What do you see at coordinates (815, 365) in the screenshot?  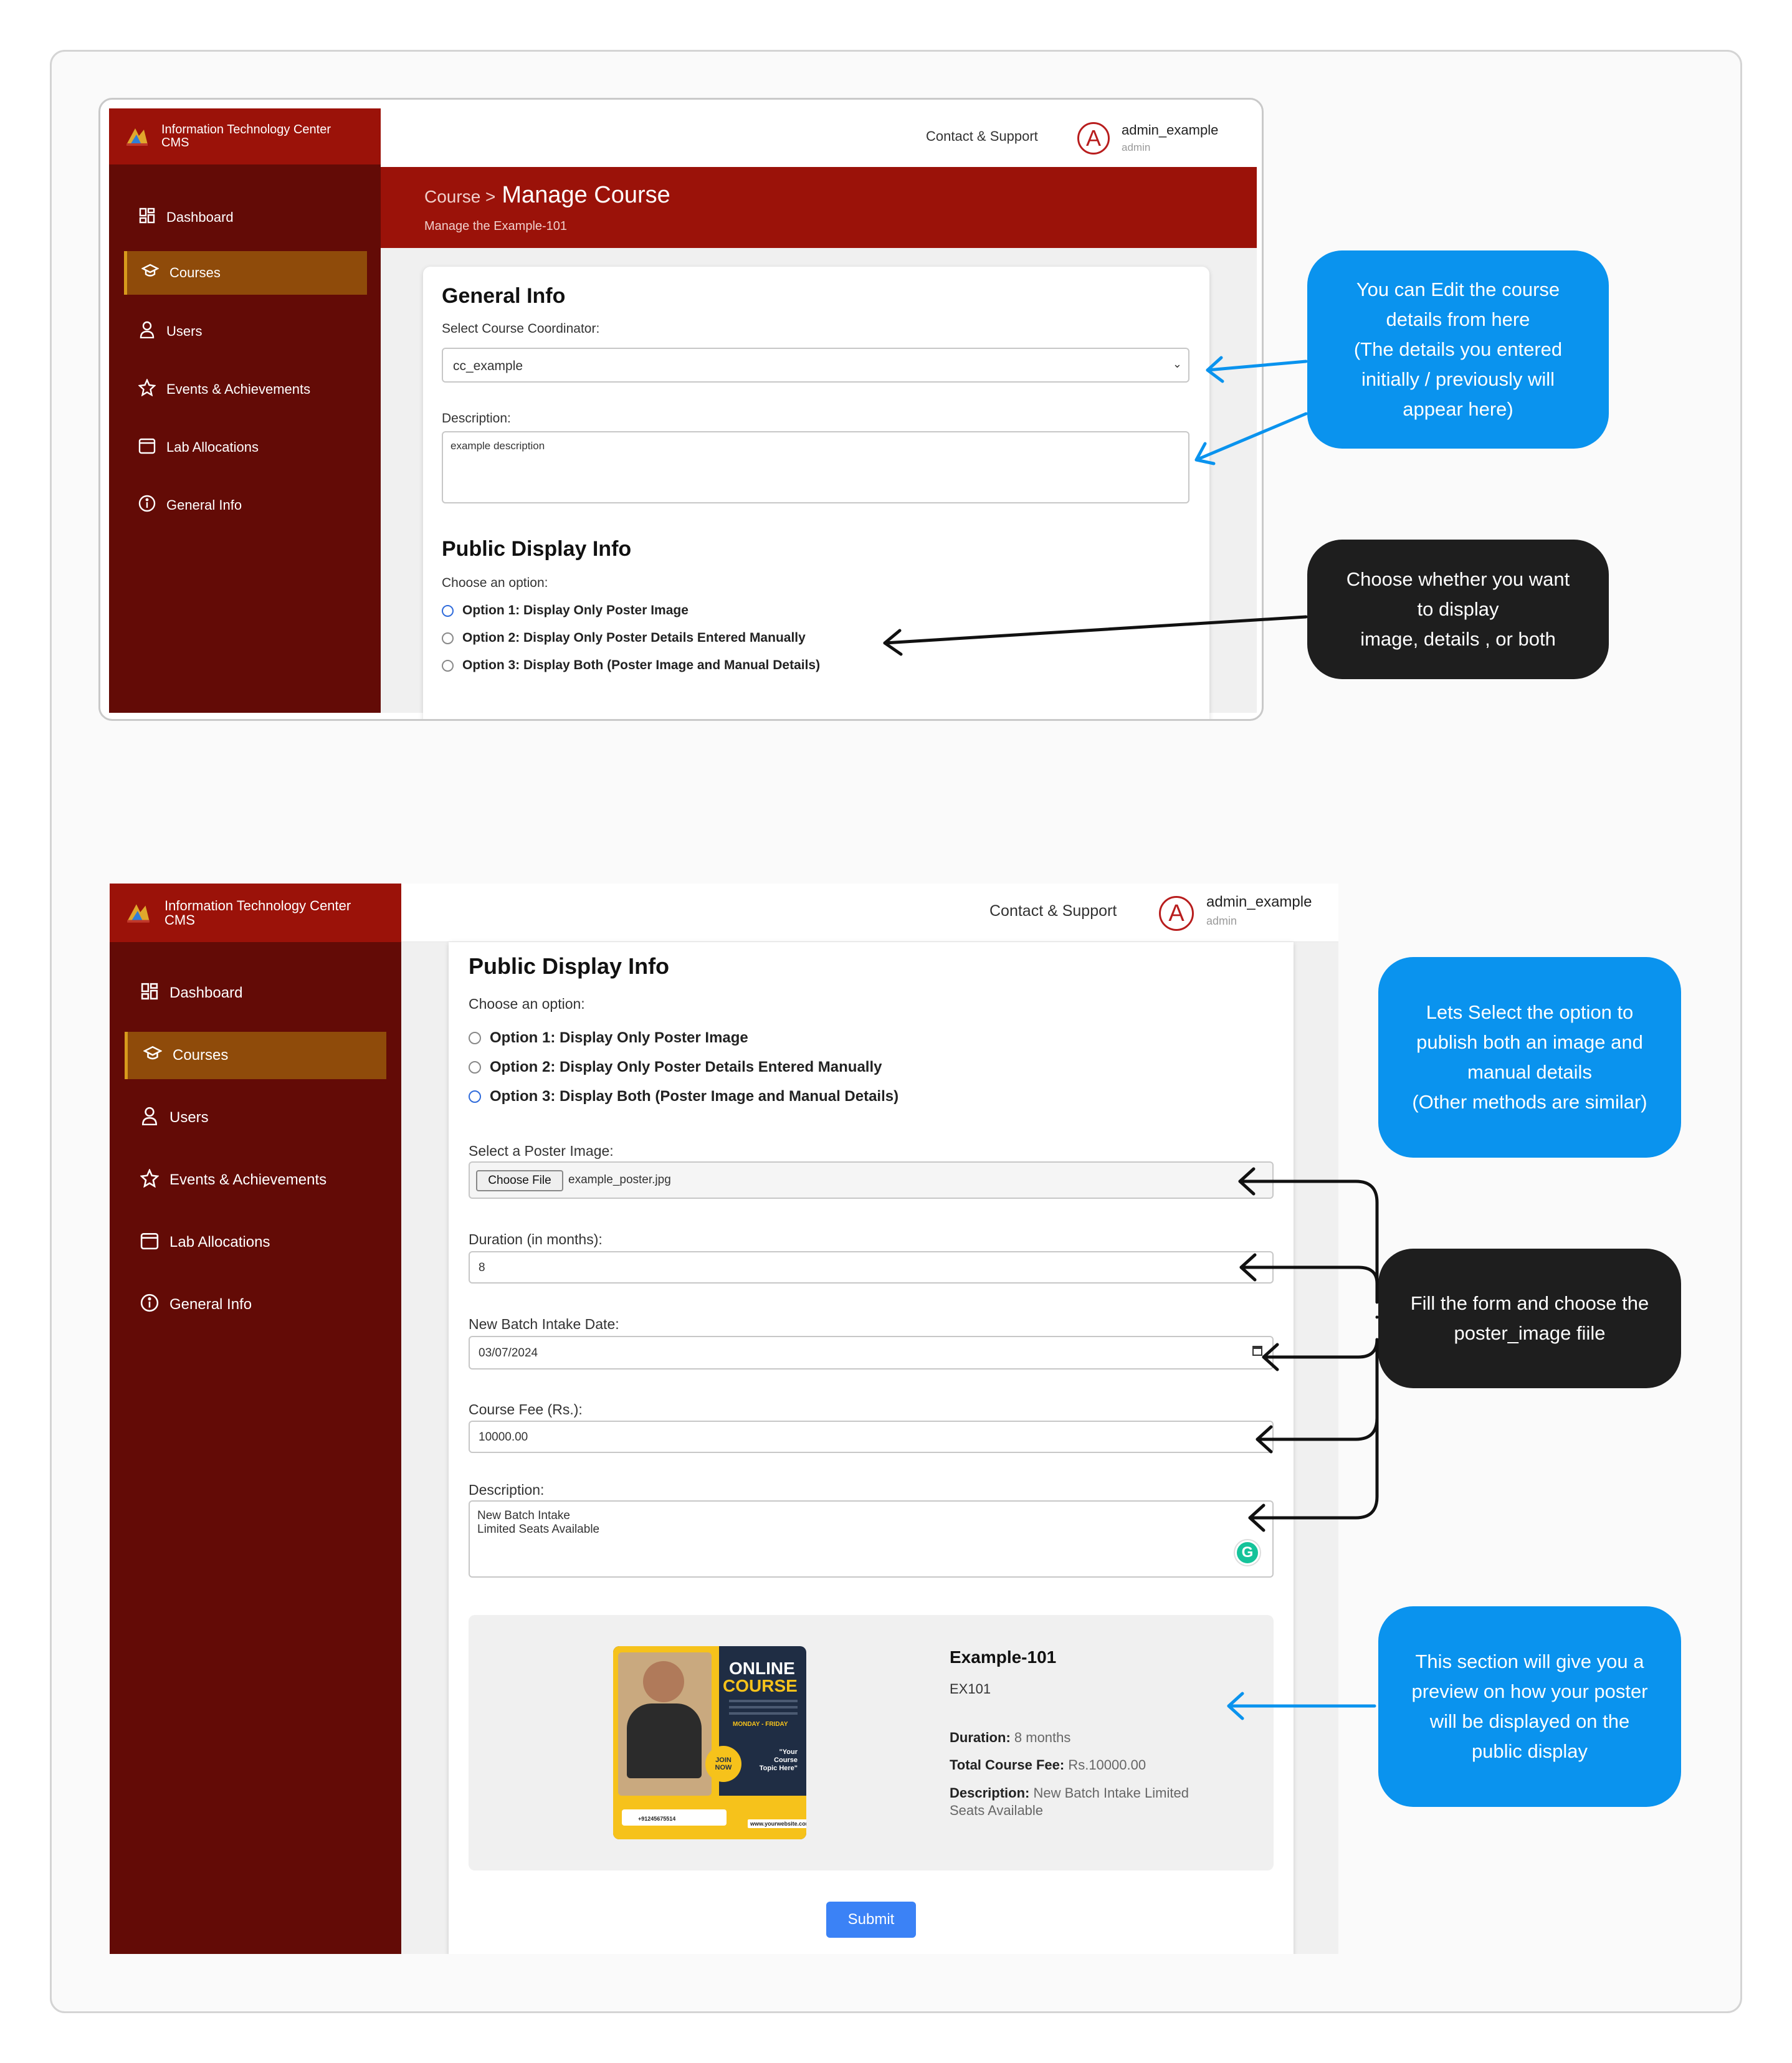 I see `coordinator-select: cc_example ⌄` at bounding box center [815, 365].